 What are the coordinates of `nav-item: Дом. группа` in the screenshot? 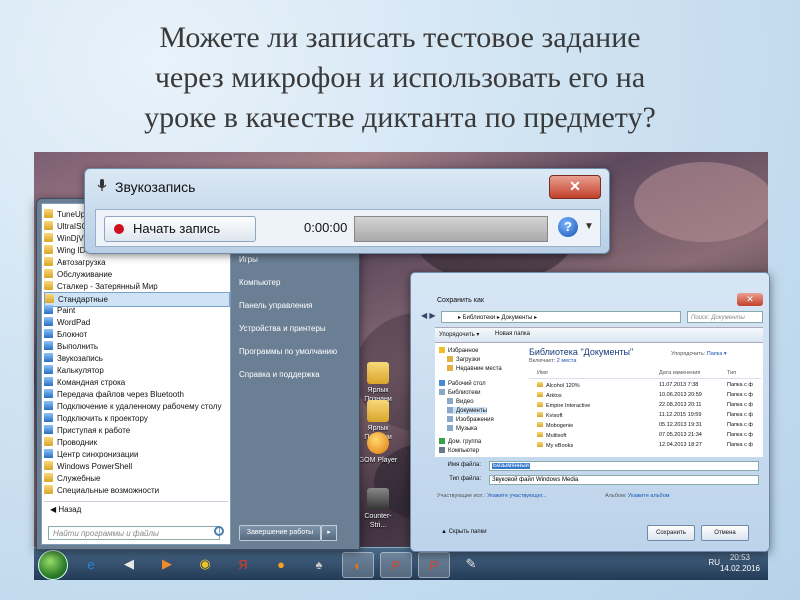 It's located at (460, 441).